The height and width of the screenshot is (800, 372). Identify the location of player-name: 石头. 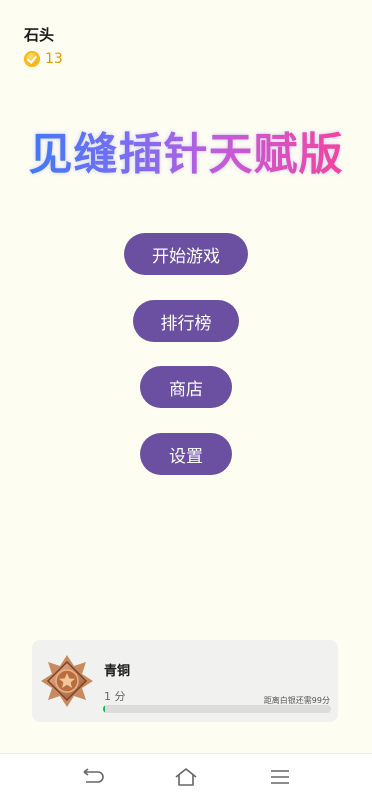
(39, 35).